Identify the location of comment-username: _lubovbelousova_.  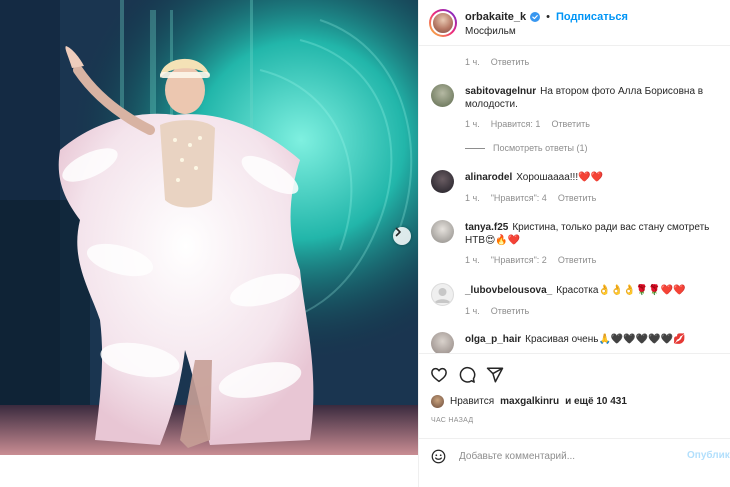
(508, 290).